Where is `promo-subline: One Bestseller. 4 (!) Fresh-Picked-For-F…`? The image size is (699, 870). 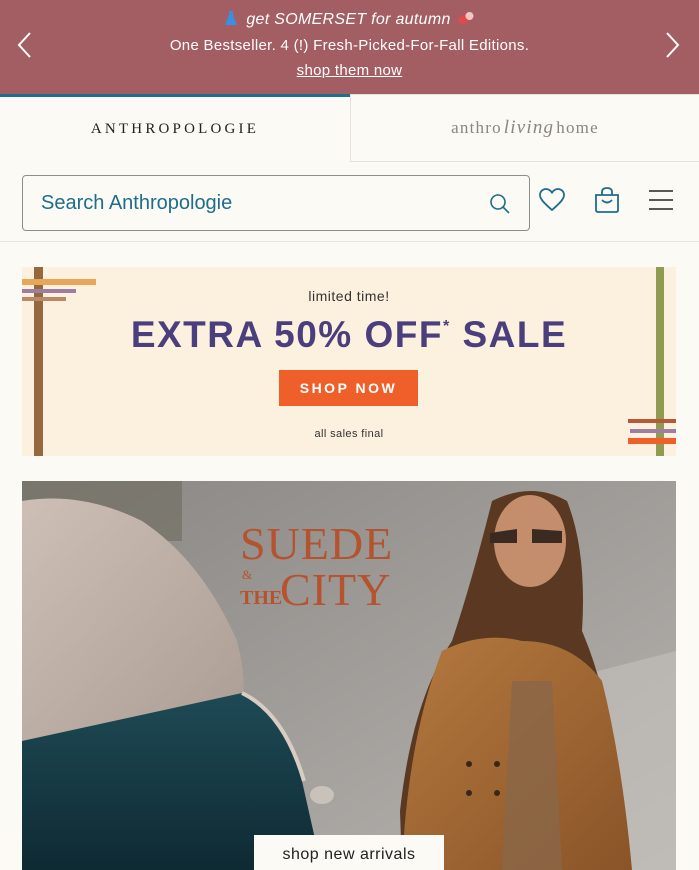 promo-subline: One Bestseller. 4 (!) Fresh-Picked-For-F… is located at coordinates (349, 45).